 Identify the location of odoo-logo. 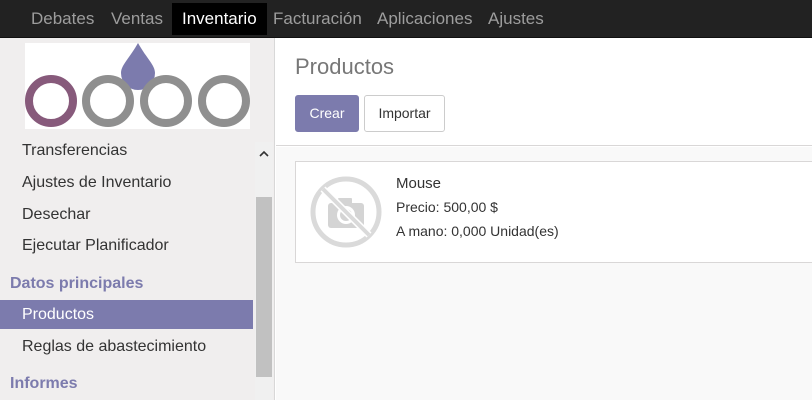
(137, 86).